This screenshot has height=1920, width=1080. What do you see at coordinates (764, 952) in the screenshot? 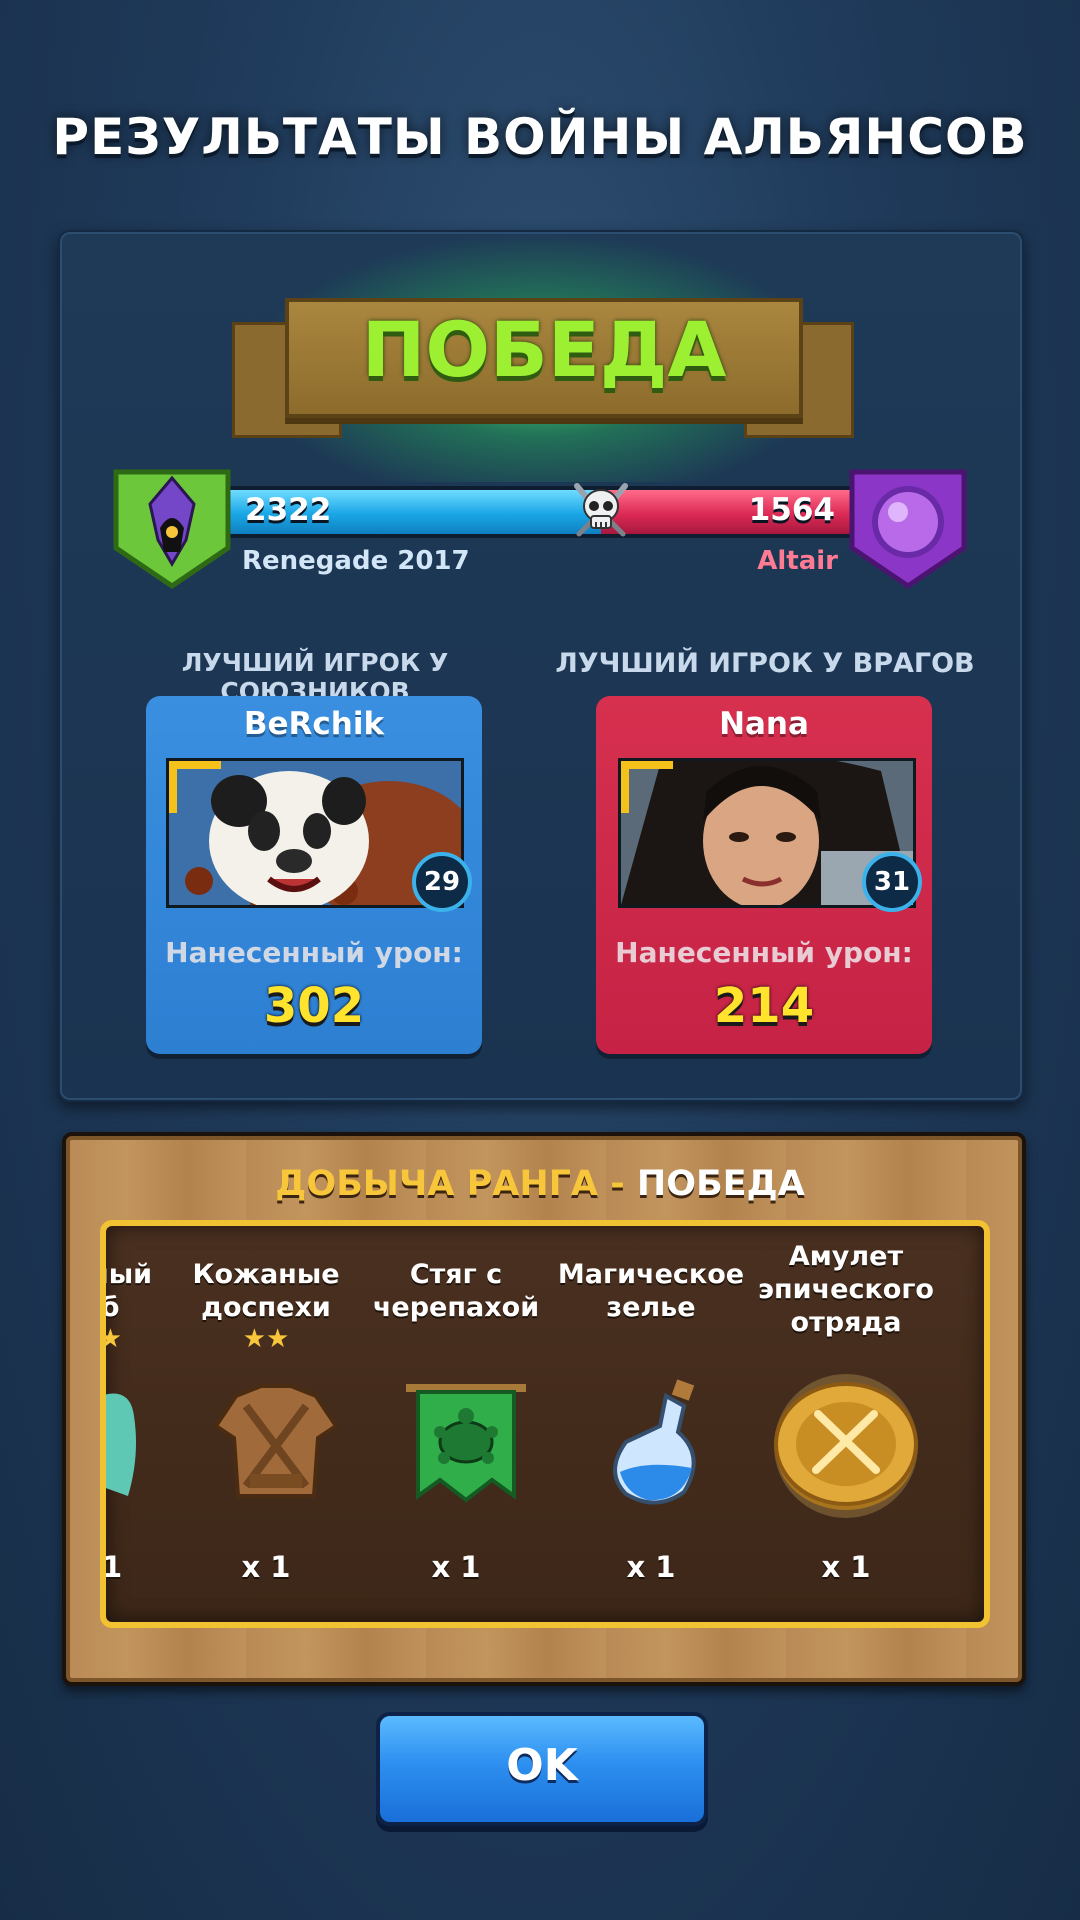
I see `enemy-damage-label: Нанесенный урон:` at bounding box center [764, 952].